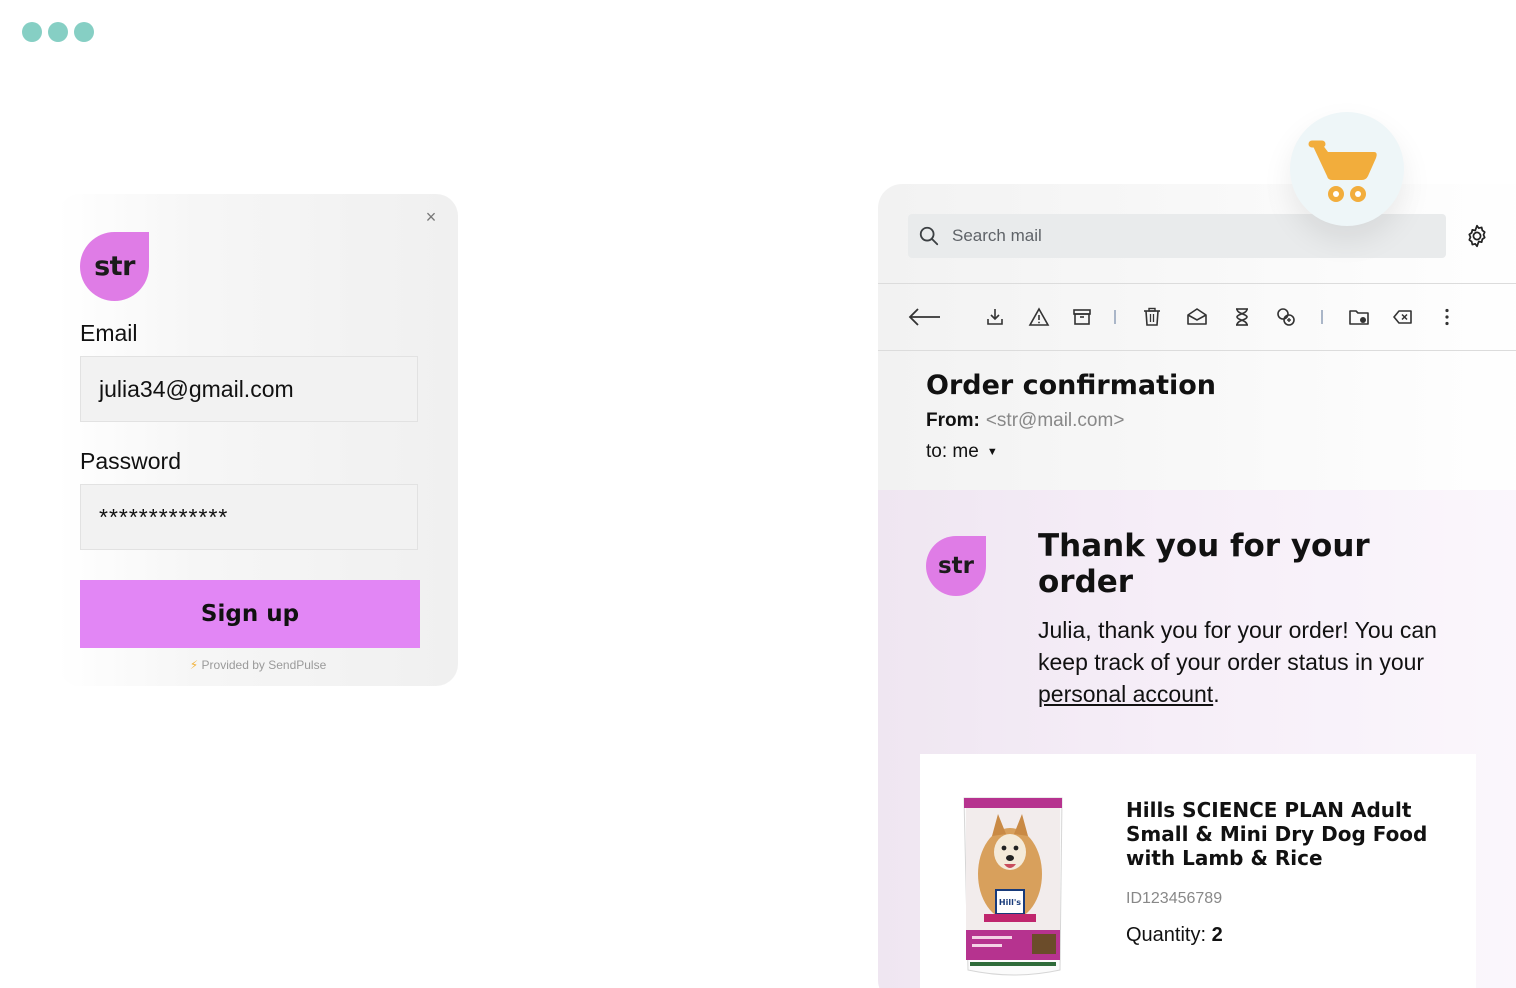  I want to click on quantity-value: 2, so click(1217, 935).